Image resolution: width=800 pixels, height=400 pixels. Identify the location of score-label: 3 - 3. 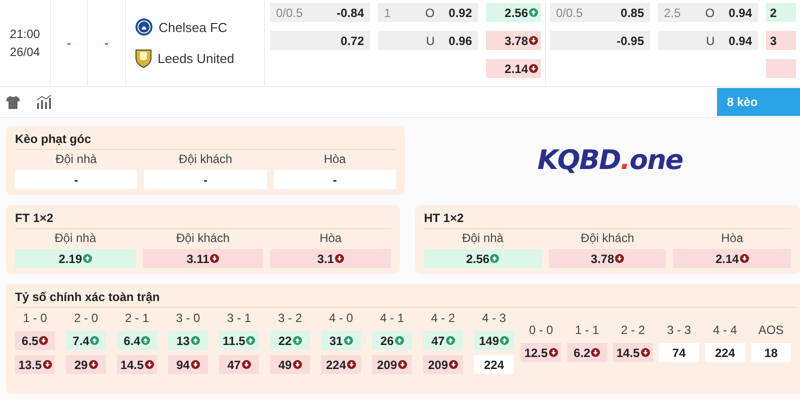
(678, 330).